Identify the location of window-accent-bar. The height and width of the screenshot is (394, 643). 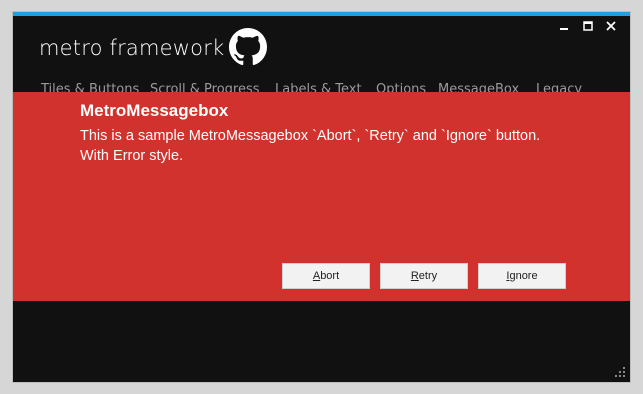
(321, 14).